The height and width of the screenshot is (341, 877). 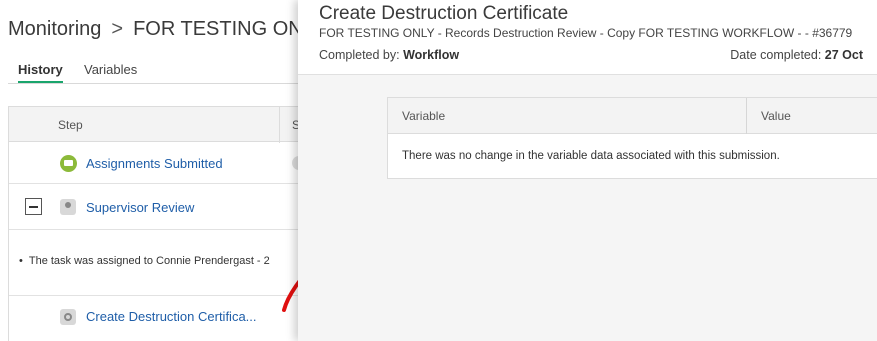 I want to click on table-row: Supervisor Review, so click(x=159, y=207).